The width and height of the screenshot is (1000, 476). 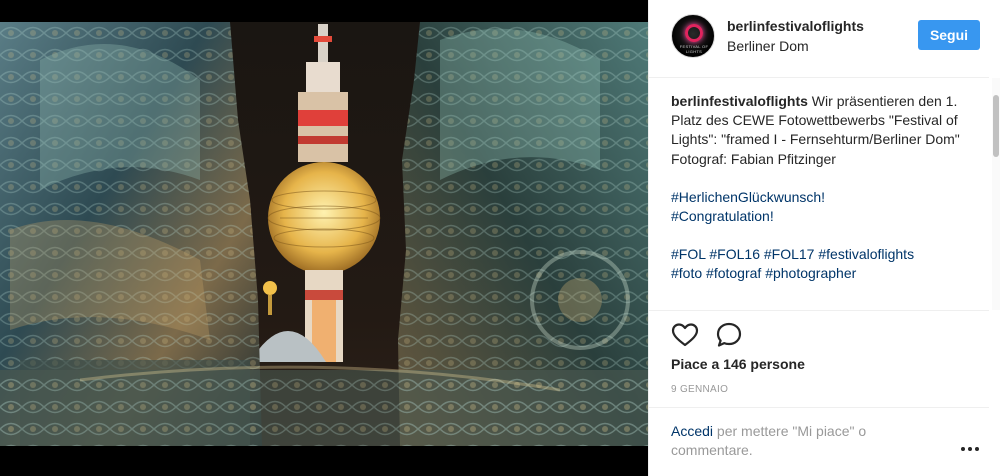 I want to click on post-actions: Piace a 146 persone 9 GENNAIO, so click(x=819, y=359).